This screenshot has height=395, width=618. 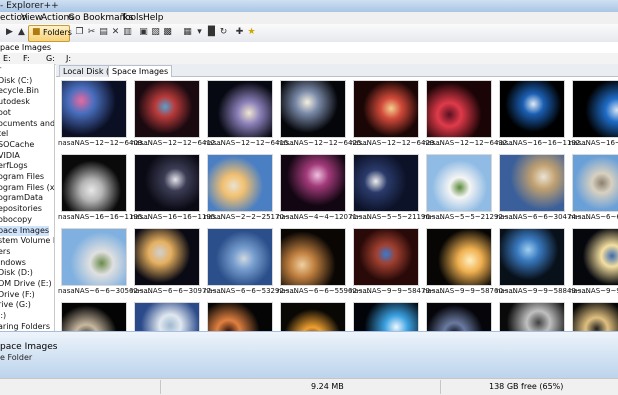 I want to click on address-path: pace Images, so click(x=26, y=47).